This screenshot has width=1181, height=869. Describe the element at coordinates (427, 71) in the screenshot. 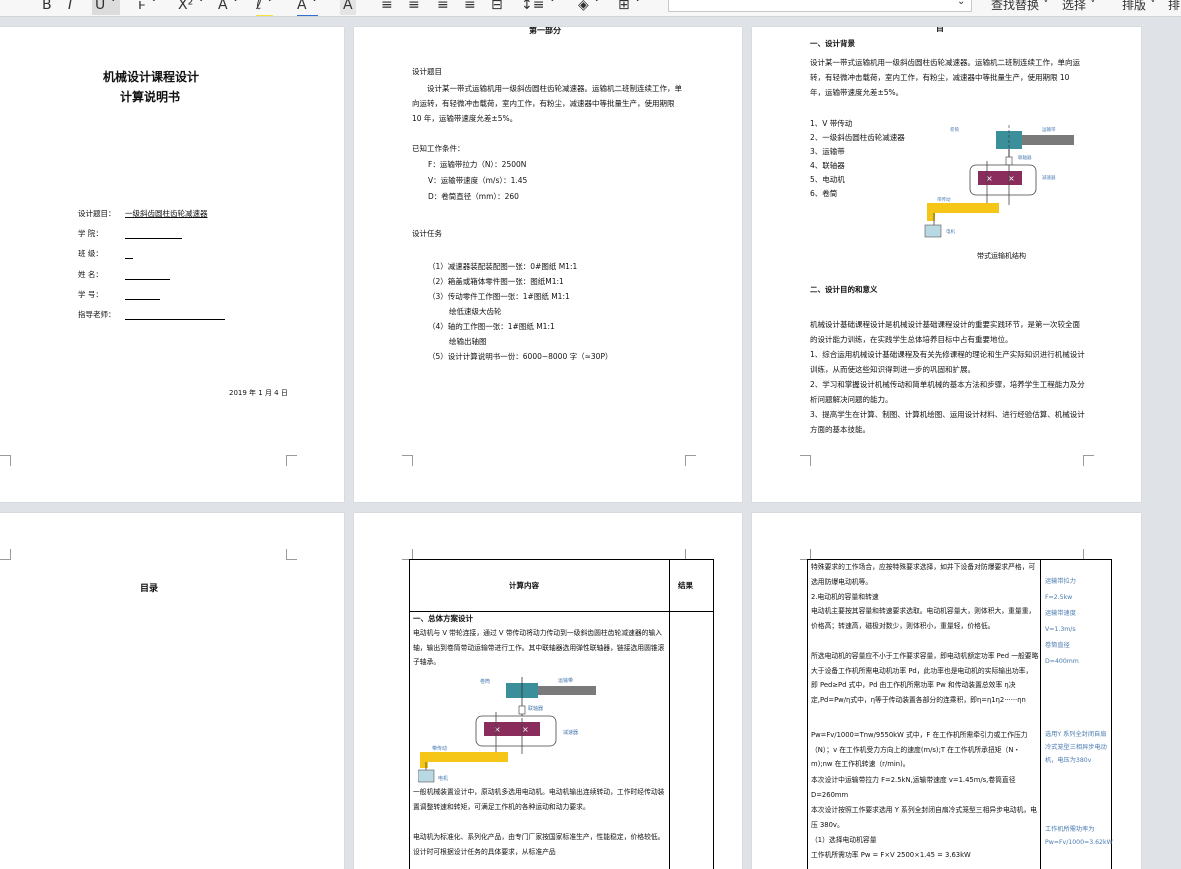

I see `topic-heading: 设计题目` at that location.